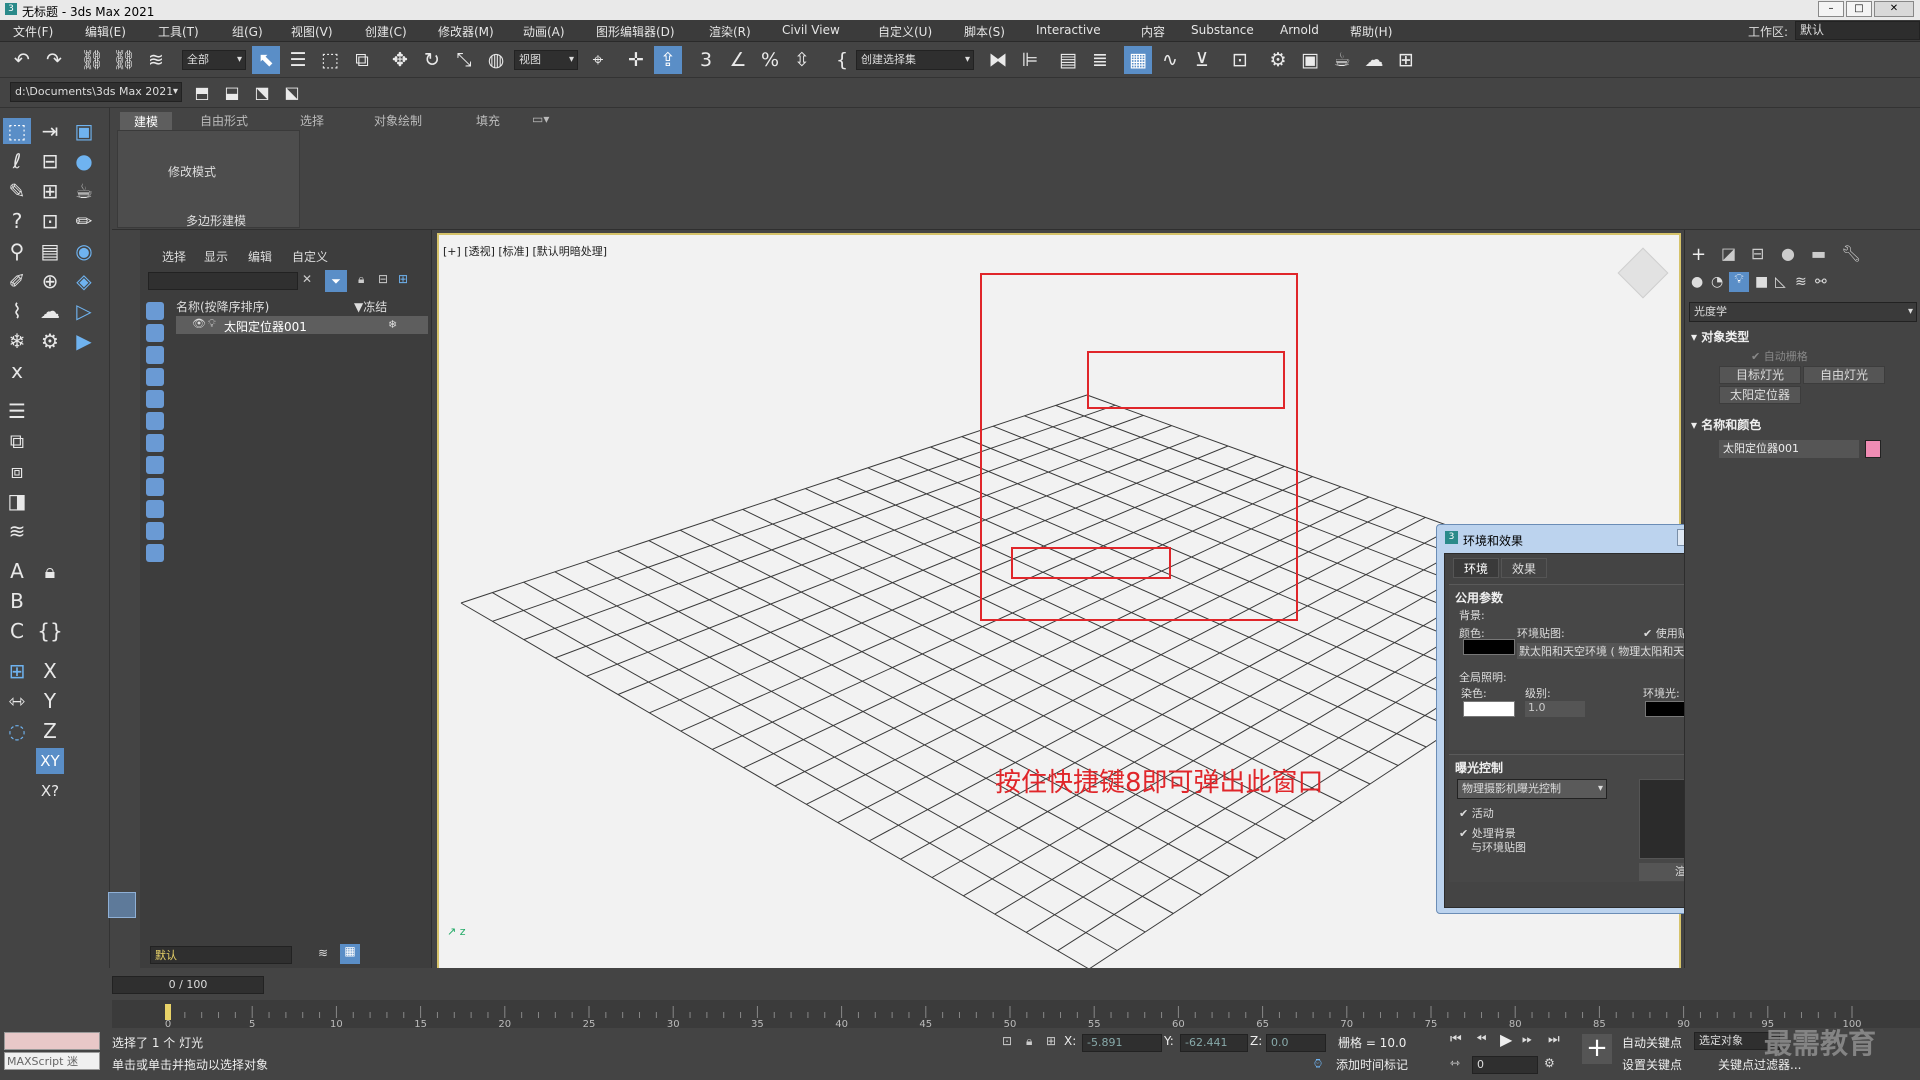 This screenshot has height=1080, width=1920. What do you see at coordinates (17, 531) in the screenshot?
I see `sheets-icon: ≋` at bounding box center [17, 531].